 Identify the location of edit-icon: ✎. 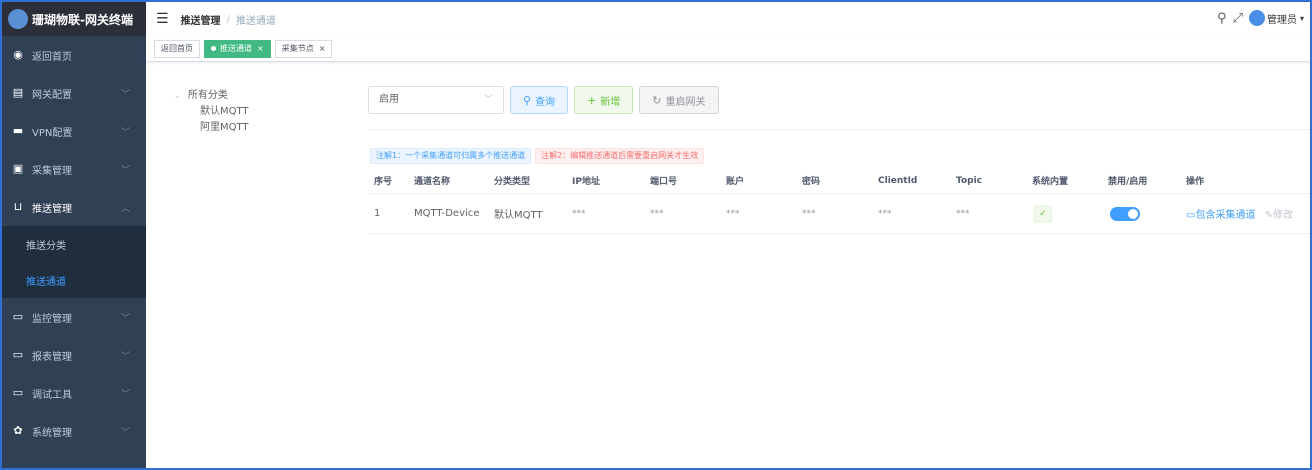
(1269, 215).